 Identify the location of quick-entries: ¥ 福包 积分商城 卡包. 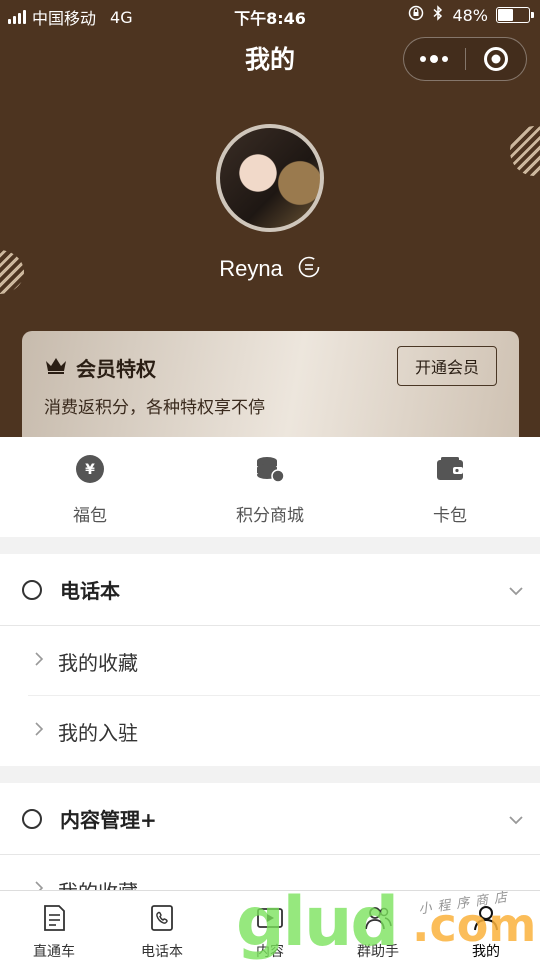
(270, 487).